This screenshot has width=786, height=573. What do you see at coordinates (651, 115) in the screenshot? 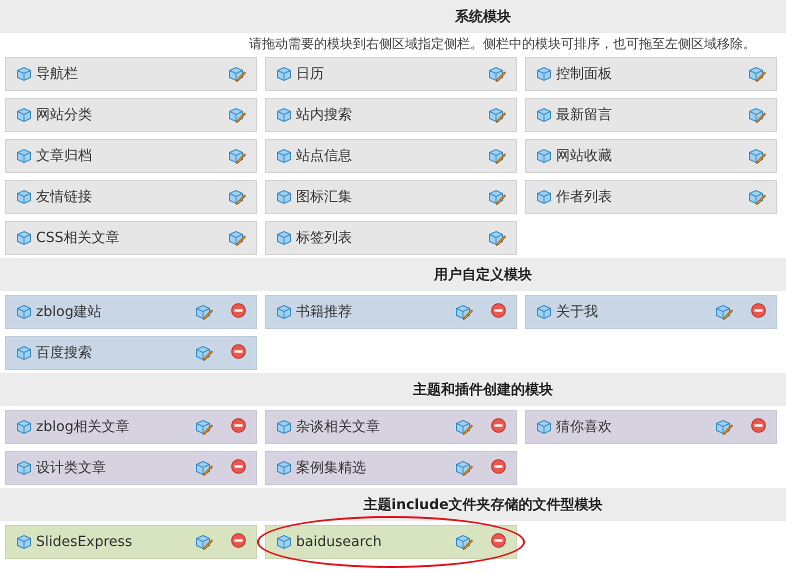
I see `module-card: 最新留言` at bounding box center [651, 115].